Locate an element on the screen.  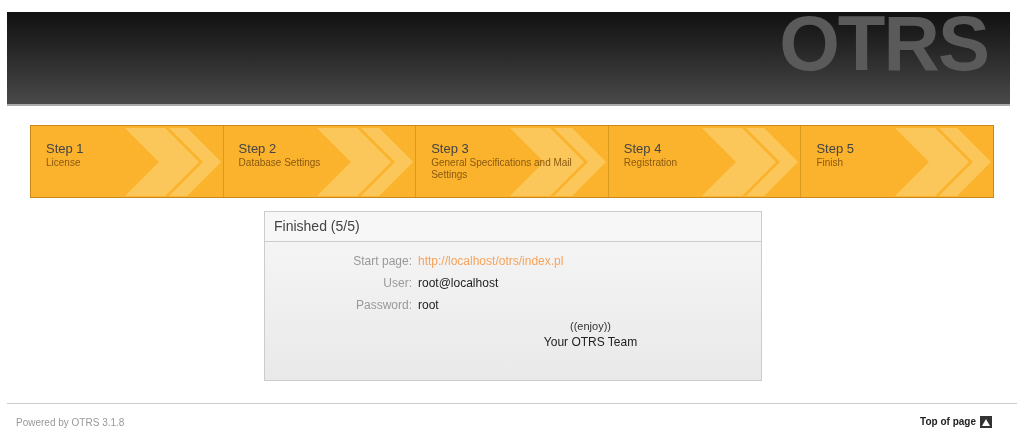
step-label: General Specifications and Mail Settings is located at coordinates (502, 169).